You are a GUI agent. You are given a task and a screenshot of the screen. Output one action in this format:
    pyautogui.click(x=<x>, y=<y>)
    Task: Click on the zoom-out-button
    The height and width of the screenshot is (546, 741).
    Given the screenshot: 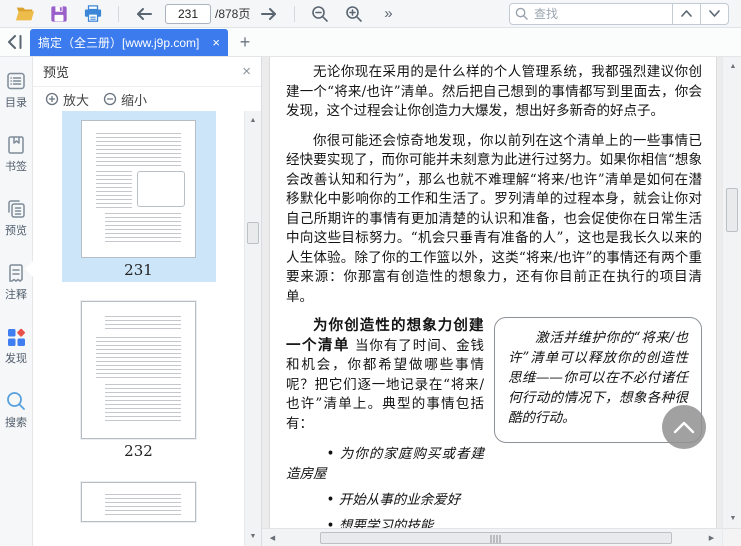 What is the action you would take?
    pyautogui.click(x=320, y=14)
    